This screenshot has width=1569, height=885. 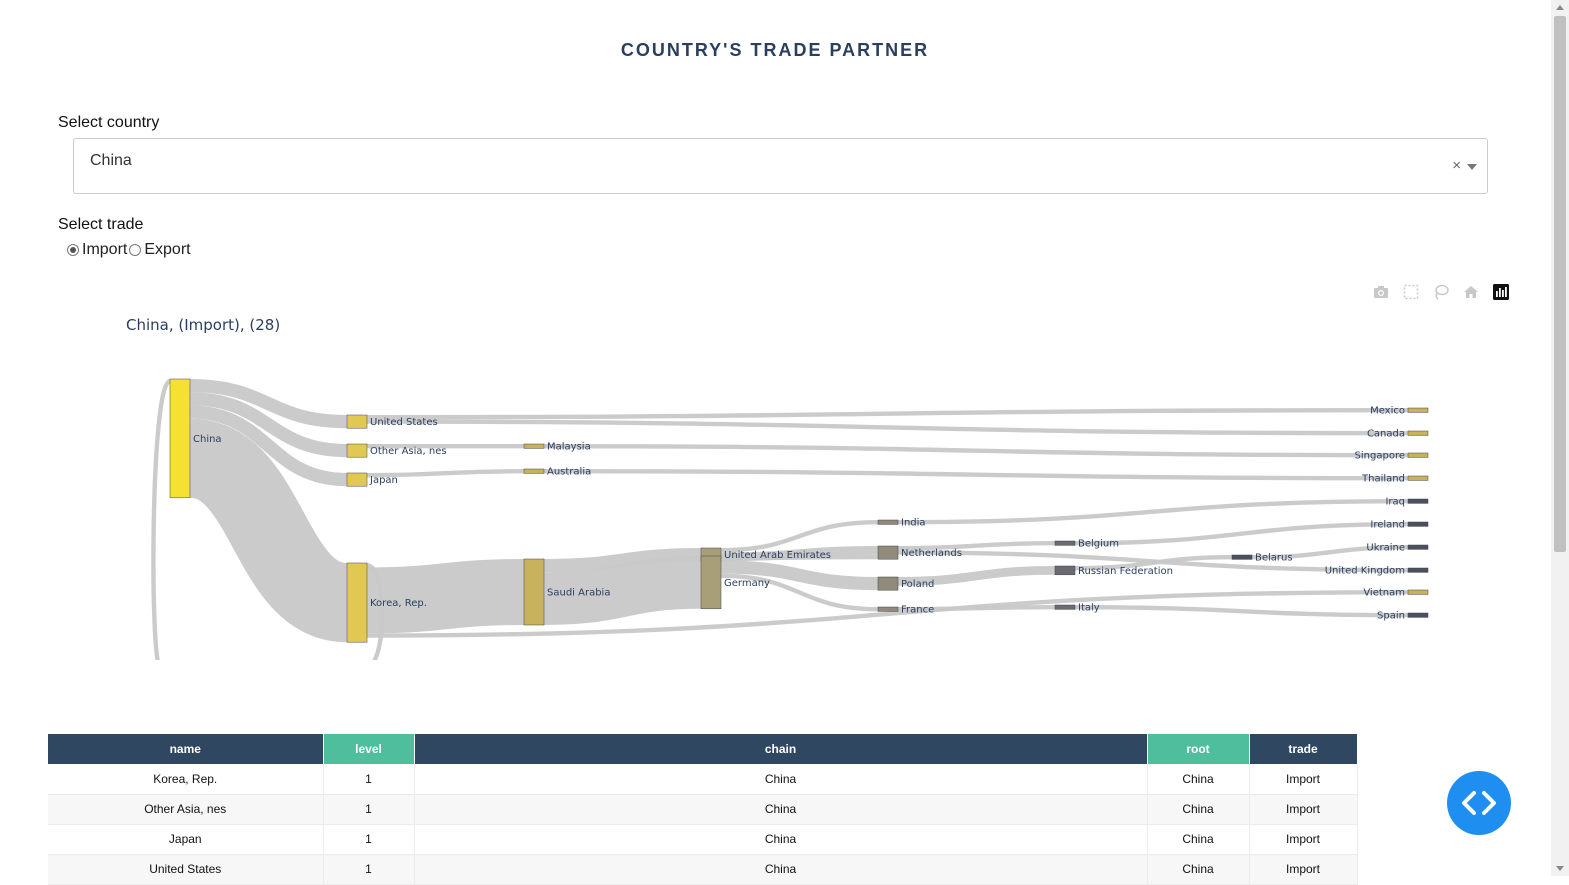 I want to click on home-icon, so click(x=1471, y=292).